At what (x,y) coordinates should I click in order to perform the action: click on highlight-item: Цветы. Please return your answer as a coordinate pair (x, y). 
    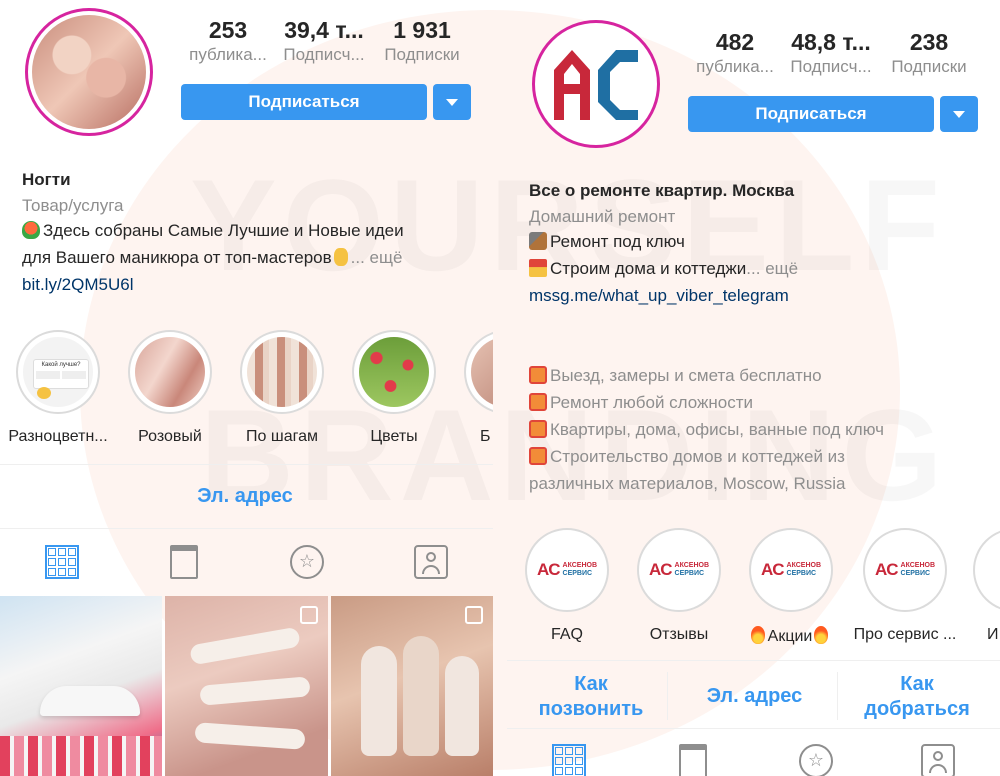
    Looking at the image, I should click on (394, 388).